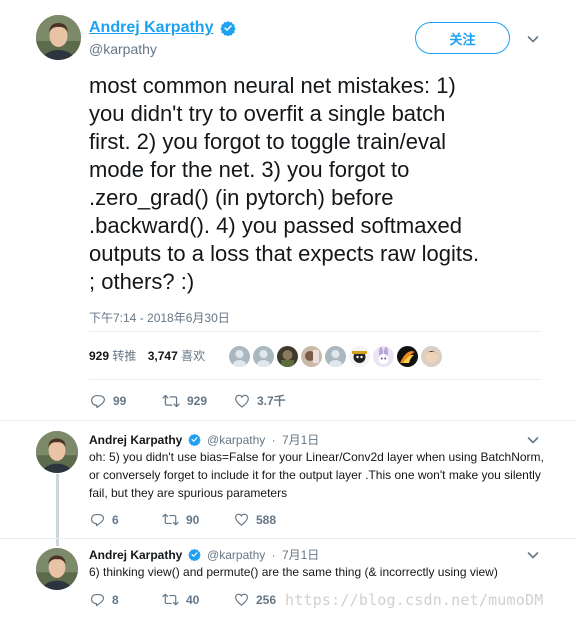 The width and height of the screenshot is (576, 620). Describe the element at coordinates (462, 38) in the screenshot. I see `follow-button: 关注` at that location.